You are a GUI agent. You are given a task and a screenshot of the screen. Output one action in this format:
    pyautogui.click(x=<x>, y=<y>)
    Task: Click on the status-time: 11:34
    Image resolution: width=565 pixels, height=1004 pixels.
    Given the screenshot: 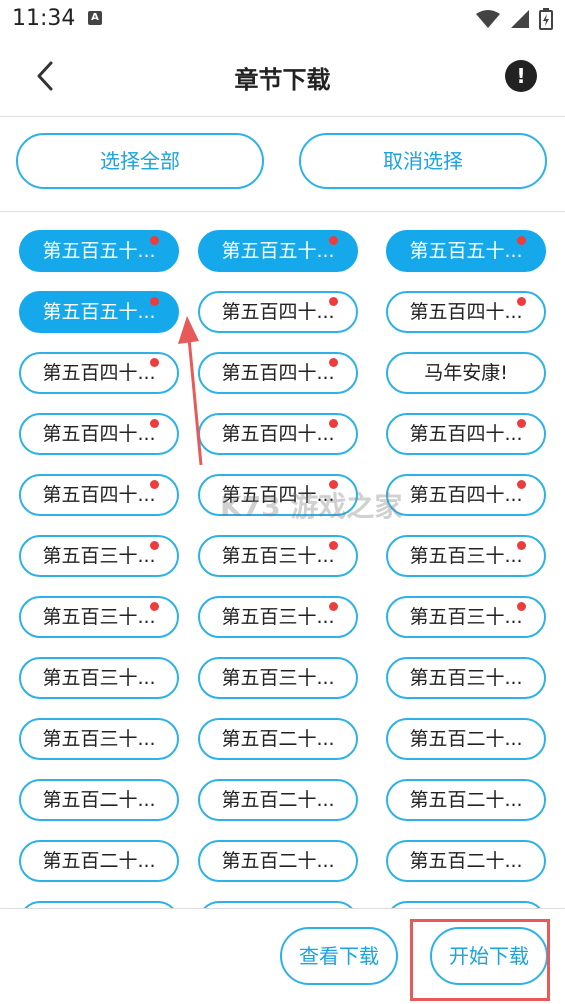 What is the action you would take?
    pyautogui.click(x=44, y=18)
    